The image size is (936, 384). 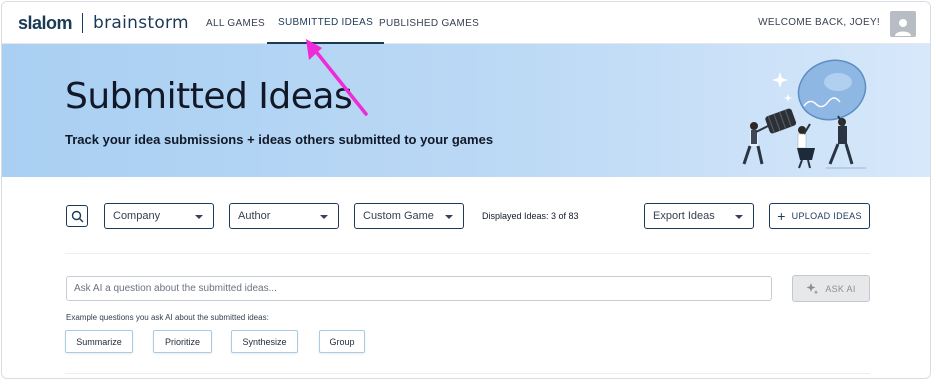 I want to click on tab-label: ALL GAMES, so click(x=236, y=23).